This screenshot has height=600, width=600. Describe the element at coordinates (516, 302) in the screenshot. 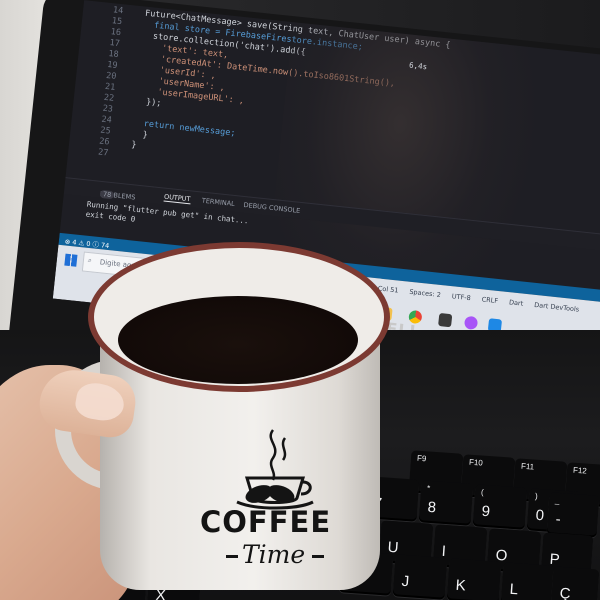

I see `status-language: Dart` at that location.